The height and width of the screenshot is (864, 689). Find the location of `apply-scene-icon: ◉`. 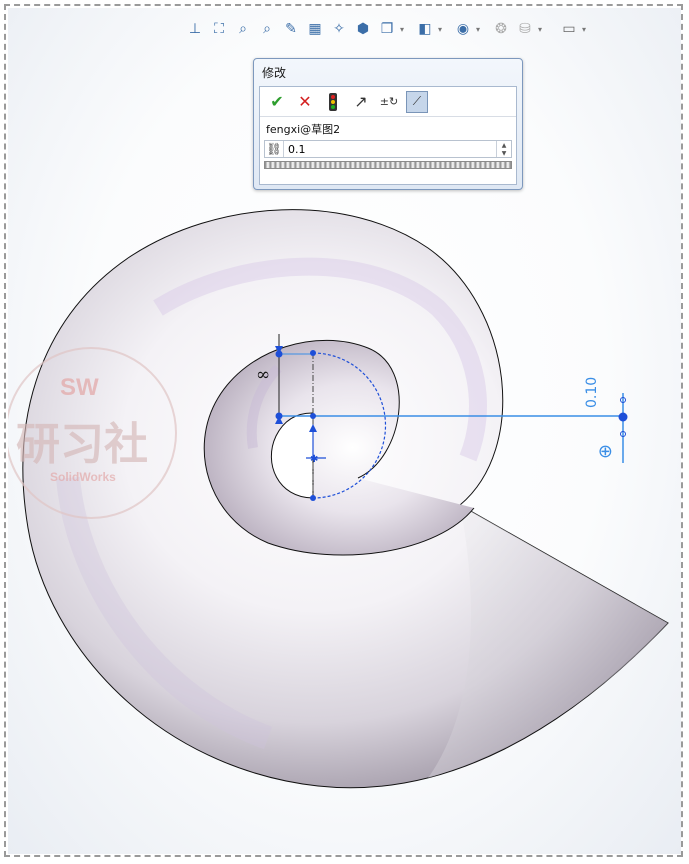

apply-scene-icon: ◉ is located at coordinates (463, 29).